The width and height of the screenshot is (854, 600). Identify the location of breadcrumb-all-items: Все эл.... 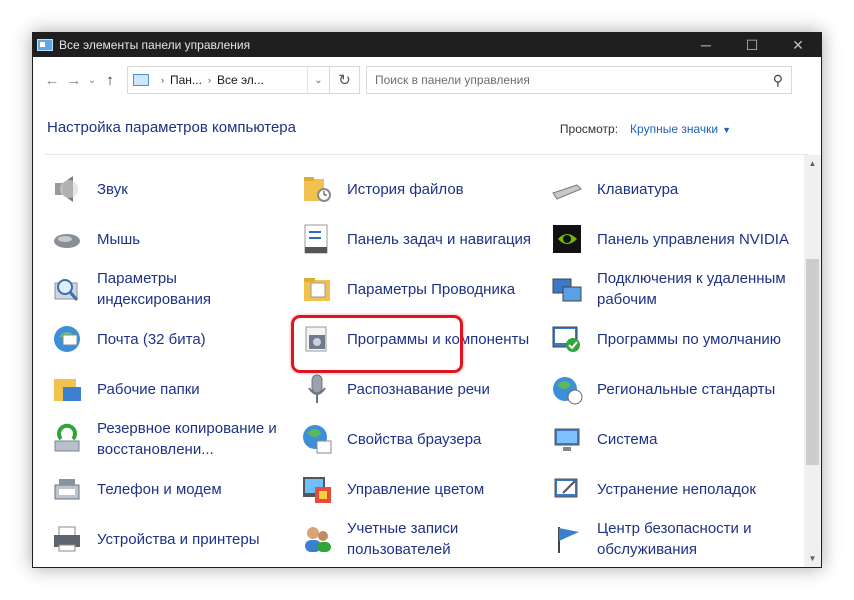
(240, 80).